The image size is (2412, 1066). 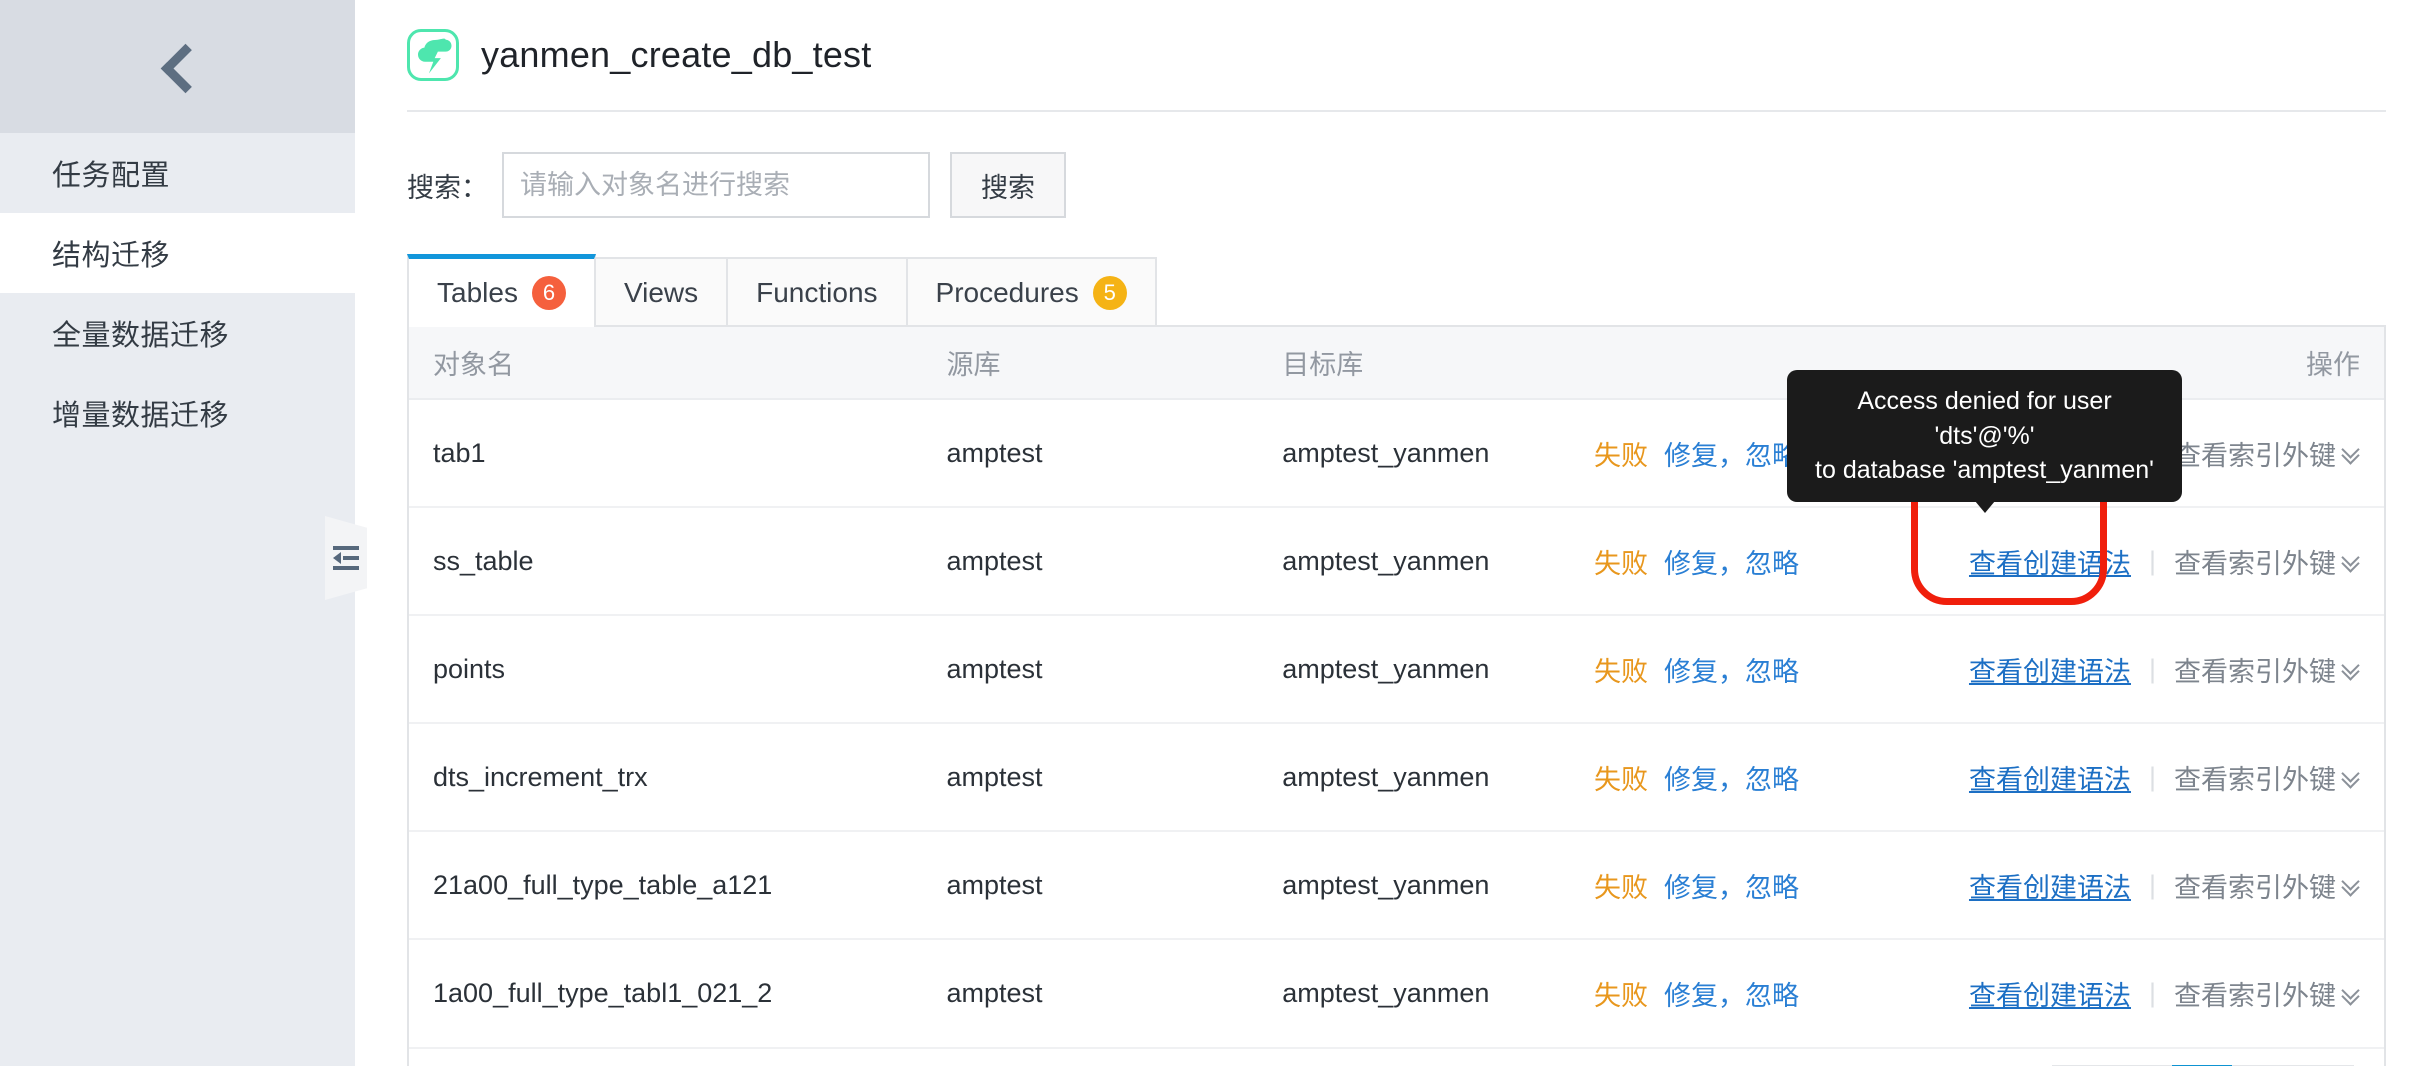 What do you see at coordinates (666, 669) in the screenshot?
I see `cell-object-name: points` at bounding box center [666, 669].